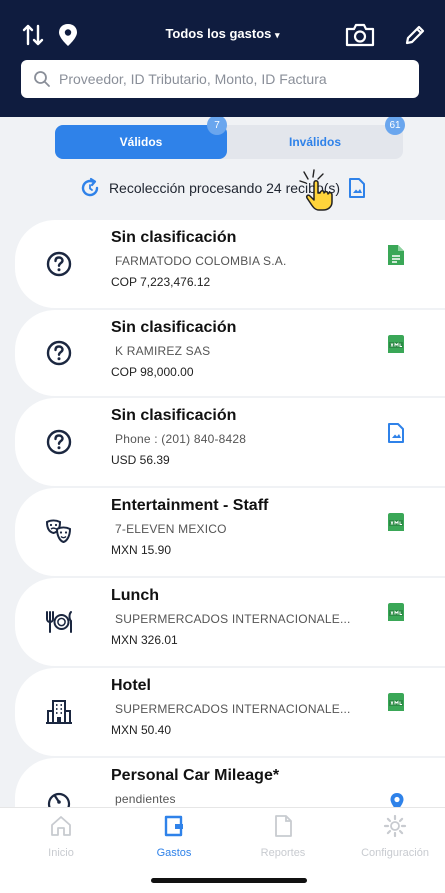 Image resolution: width=445 pixels, height=893 pixels. What do you see at coordinates (61, 853) in the screenshot?
I see `nav-label: Inicio` at bounding box center [61, 853].